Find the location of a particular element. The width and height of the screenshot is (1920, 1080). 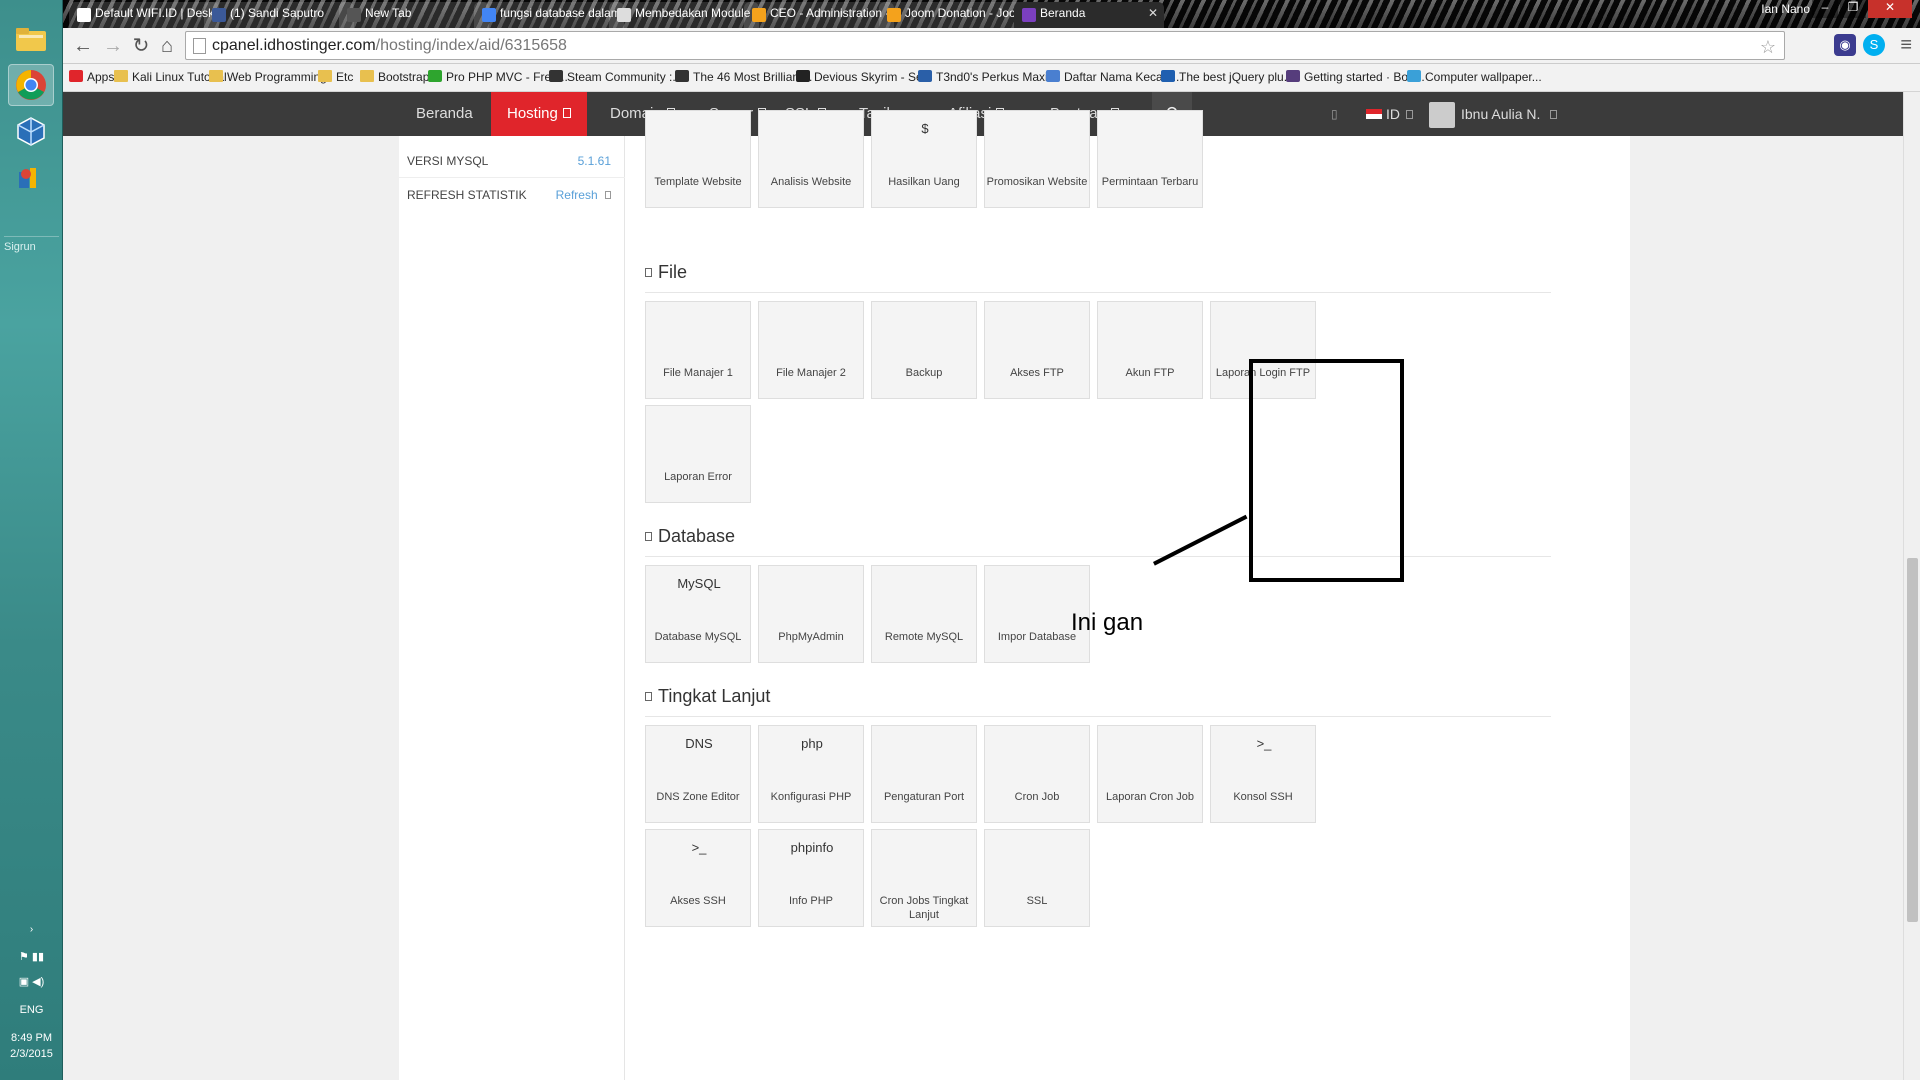

tile-cron-job: Cron Job is located at coordinates (1037, 774).